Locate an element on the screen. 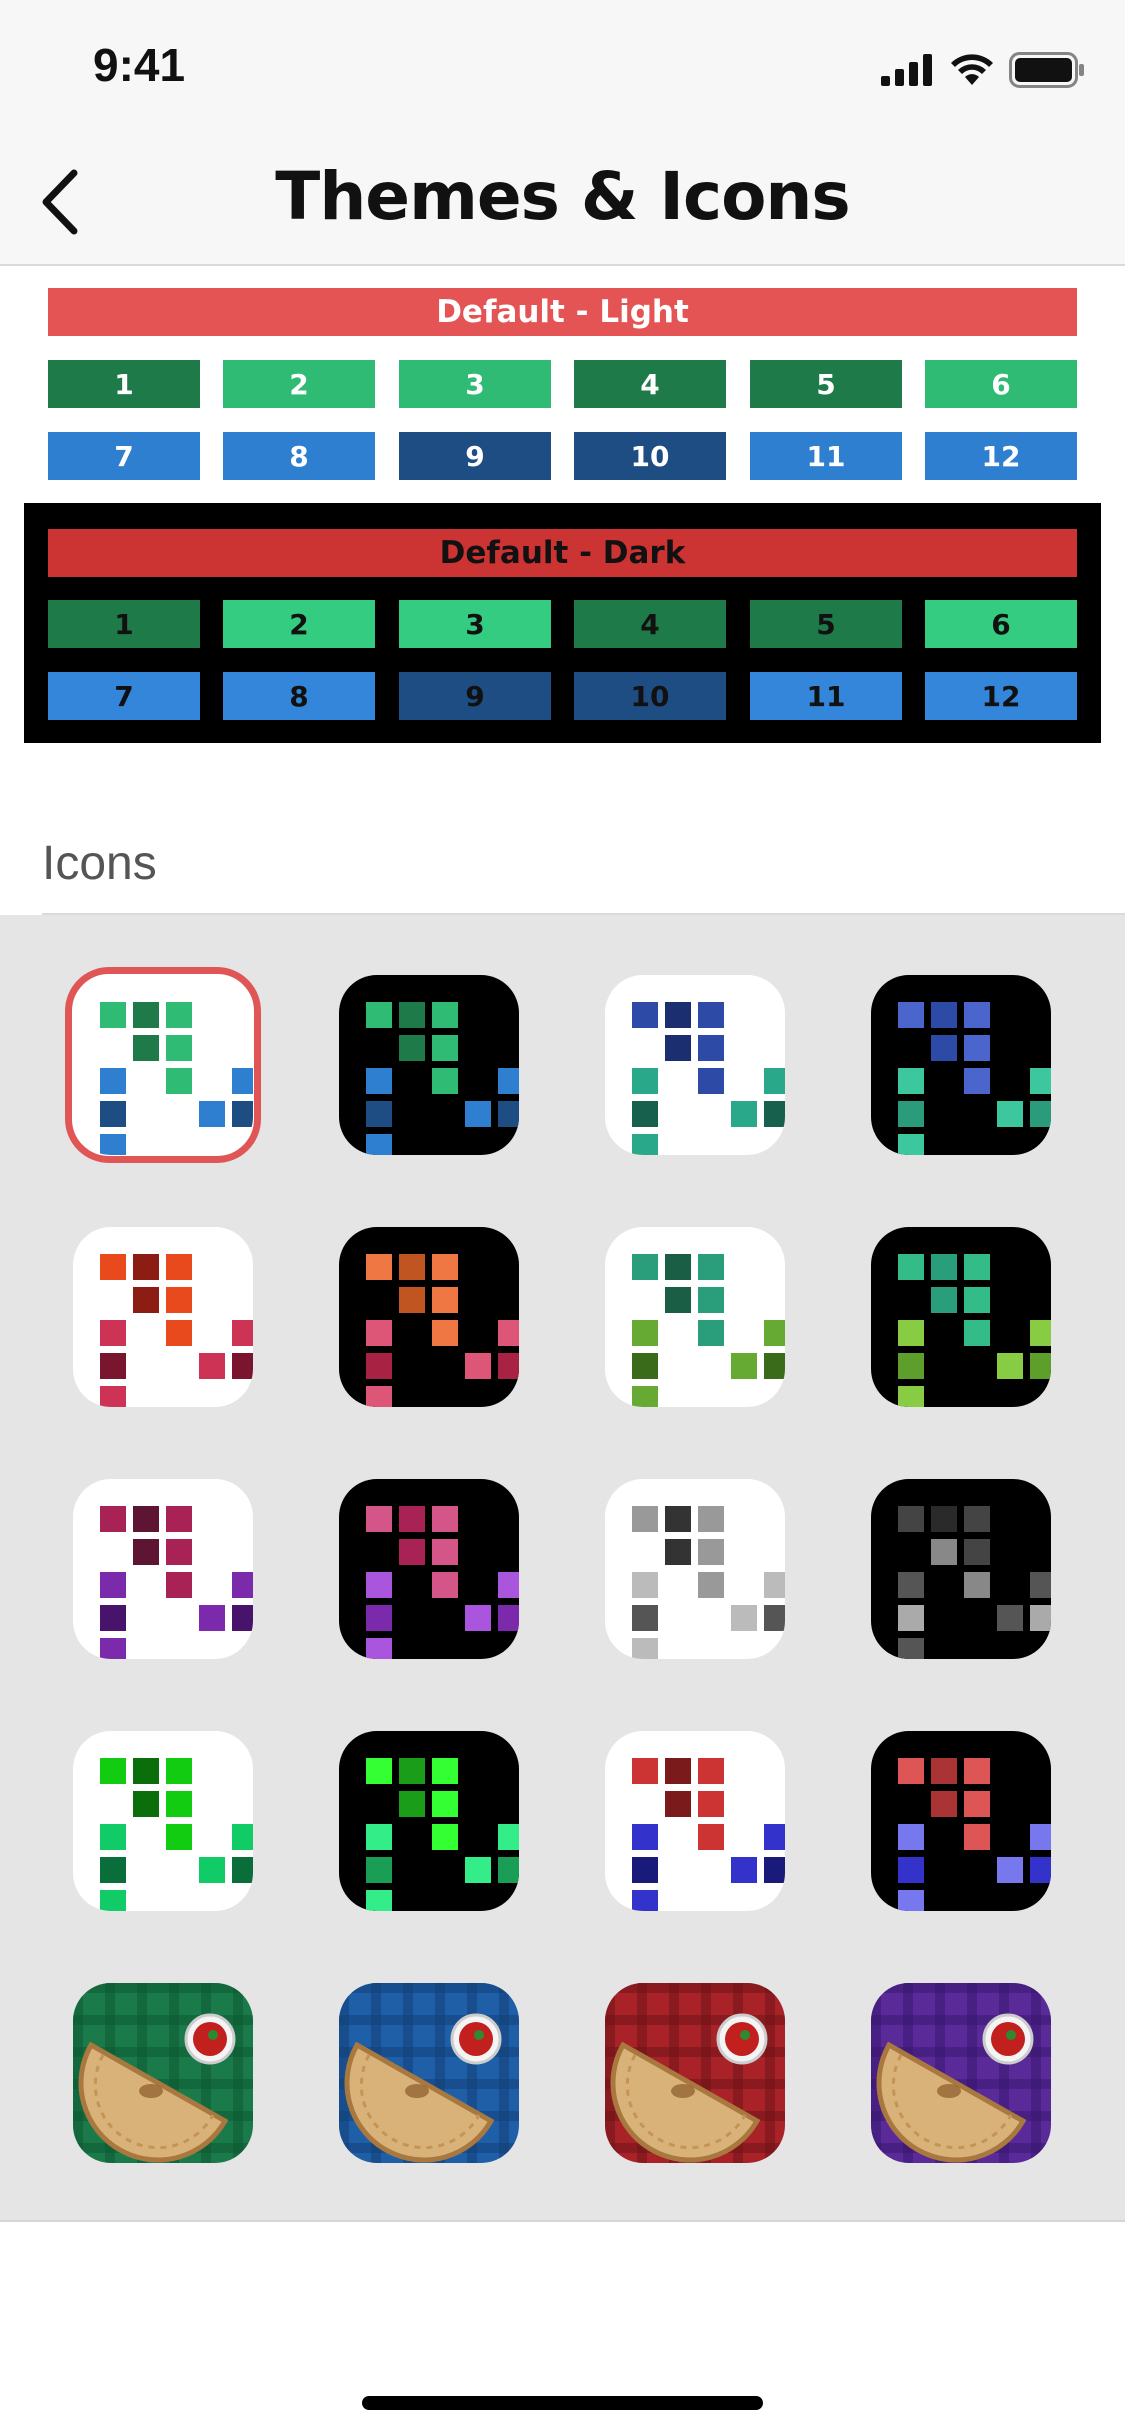 The height and width of the screenshot is (2436, 1125). green-blue-dark-icon-graphic is located at coordinates (442, 1078).